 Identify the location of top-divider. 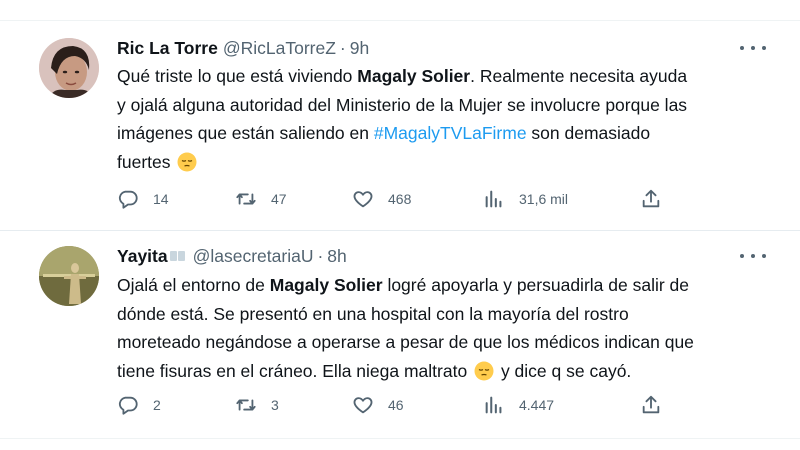
(400, 20).